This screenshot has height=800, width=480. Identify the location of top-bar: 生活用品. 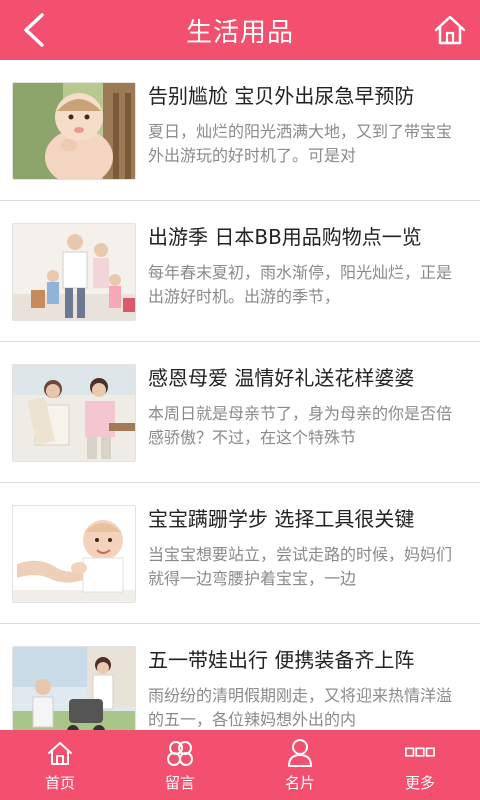
(240, 30).